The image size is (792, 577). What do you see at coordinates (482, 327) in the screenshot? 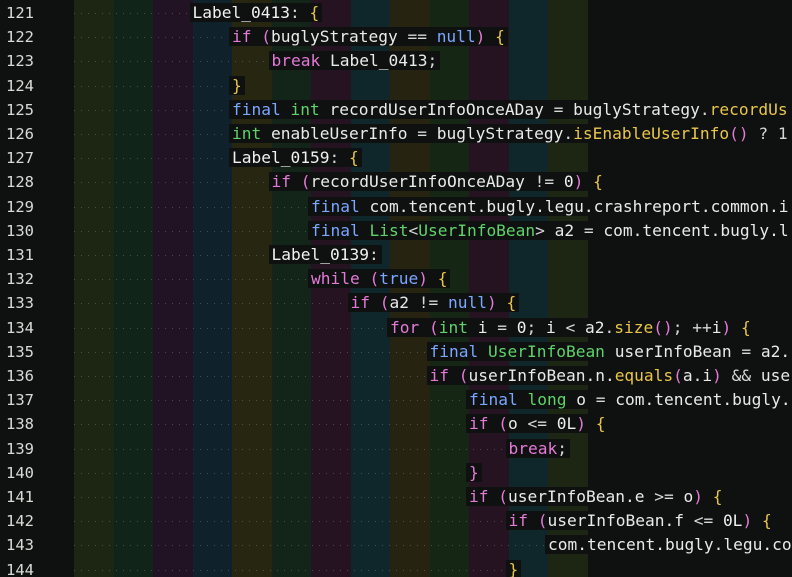
I see `code-token: i` at bounding box center [482, 327].